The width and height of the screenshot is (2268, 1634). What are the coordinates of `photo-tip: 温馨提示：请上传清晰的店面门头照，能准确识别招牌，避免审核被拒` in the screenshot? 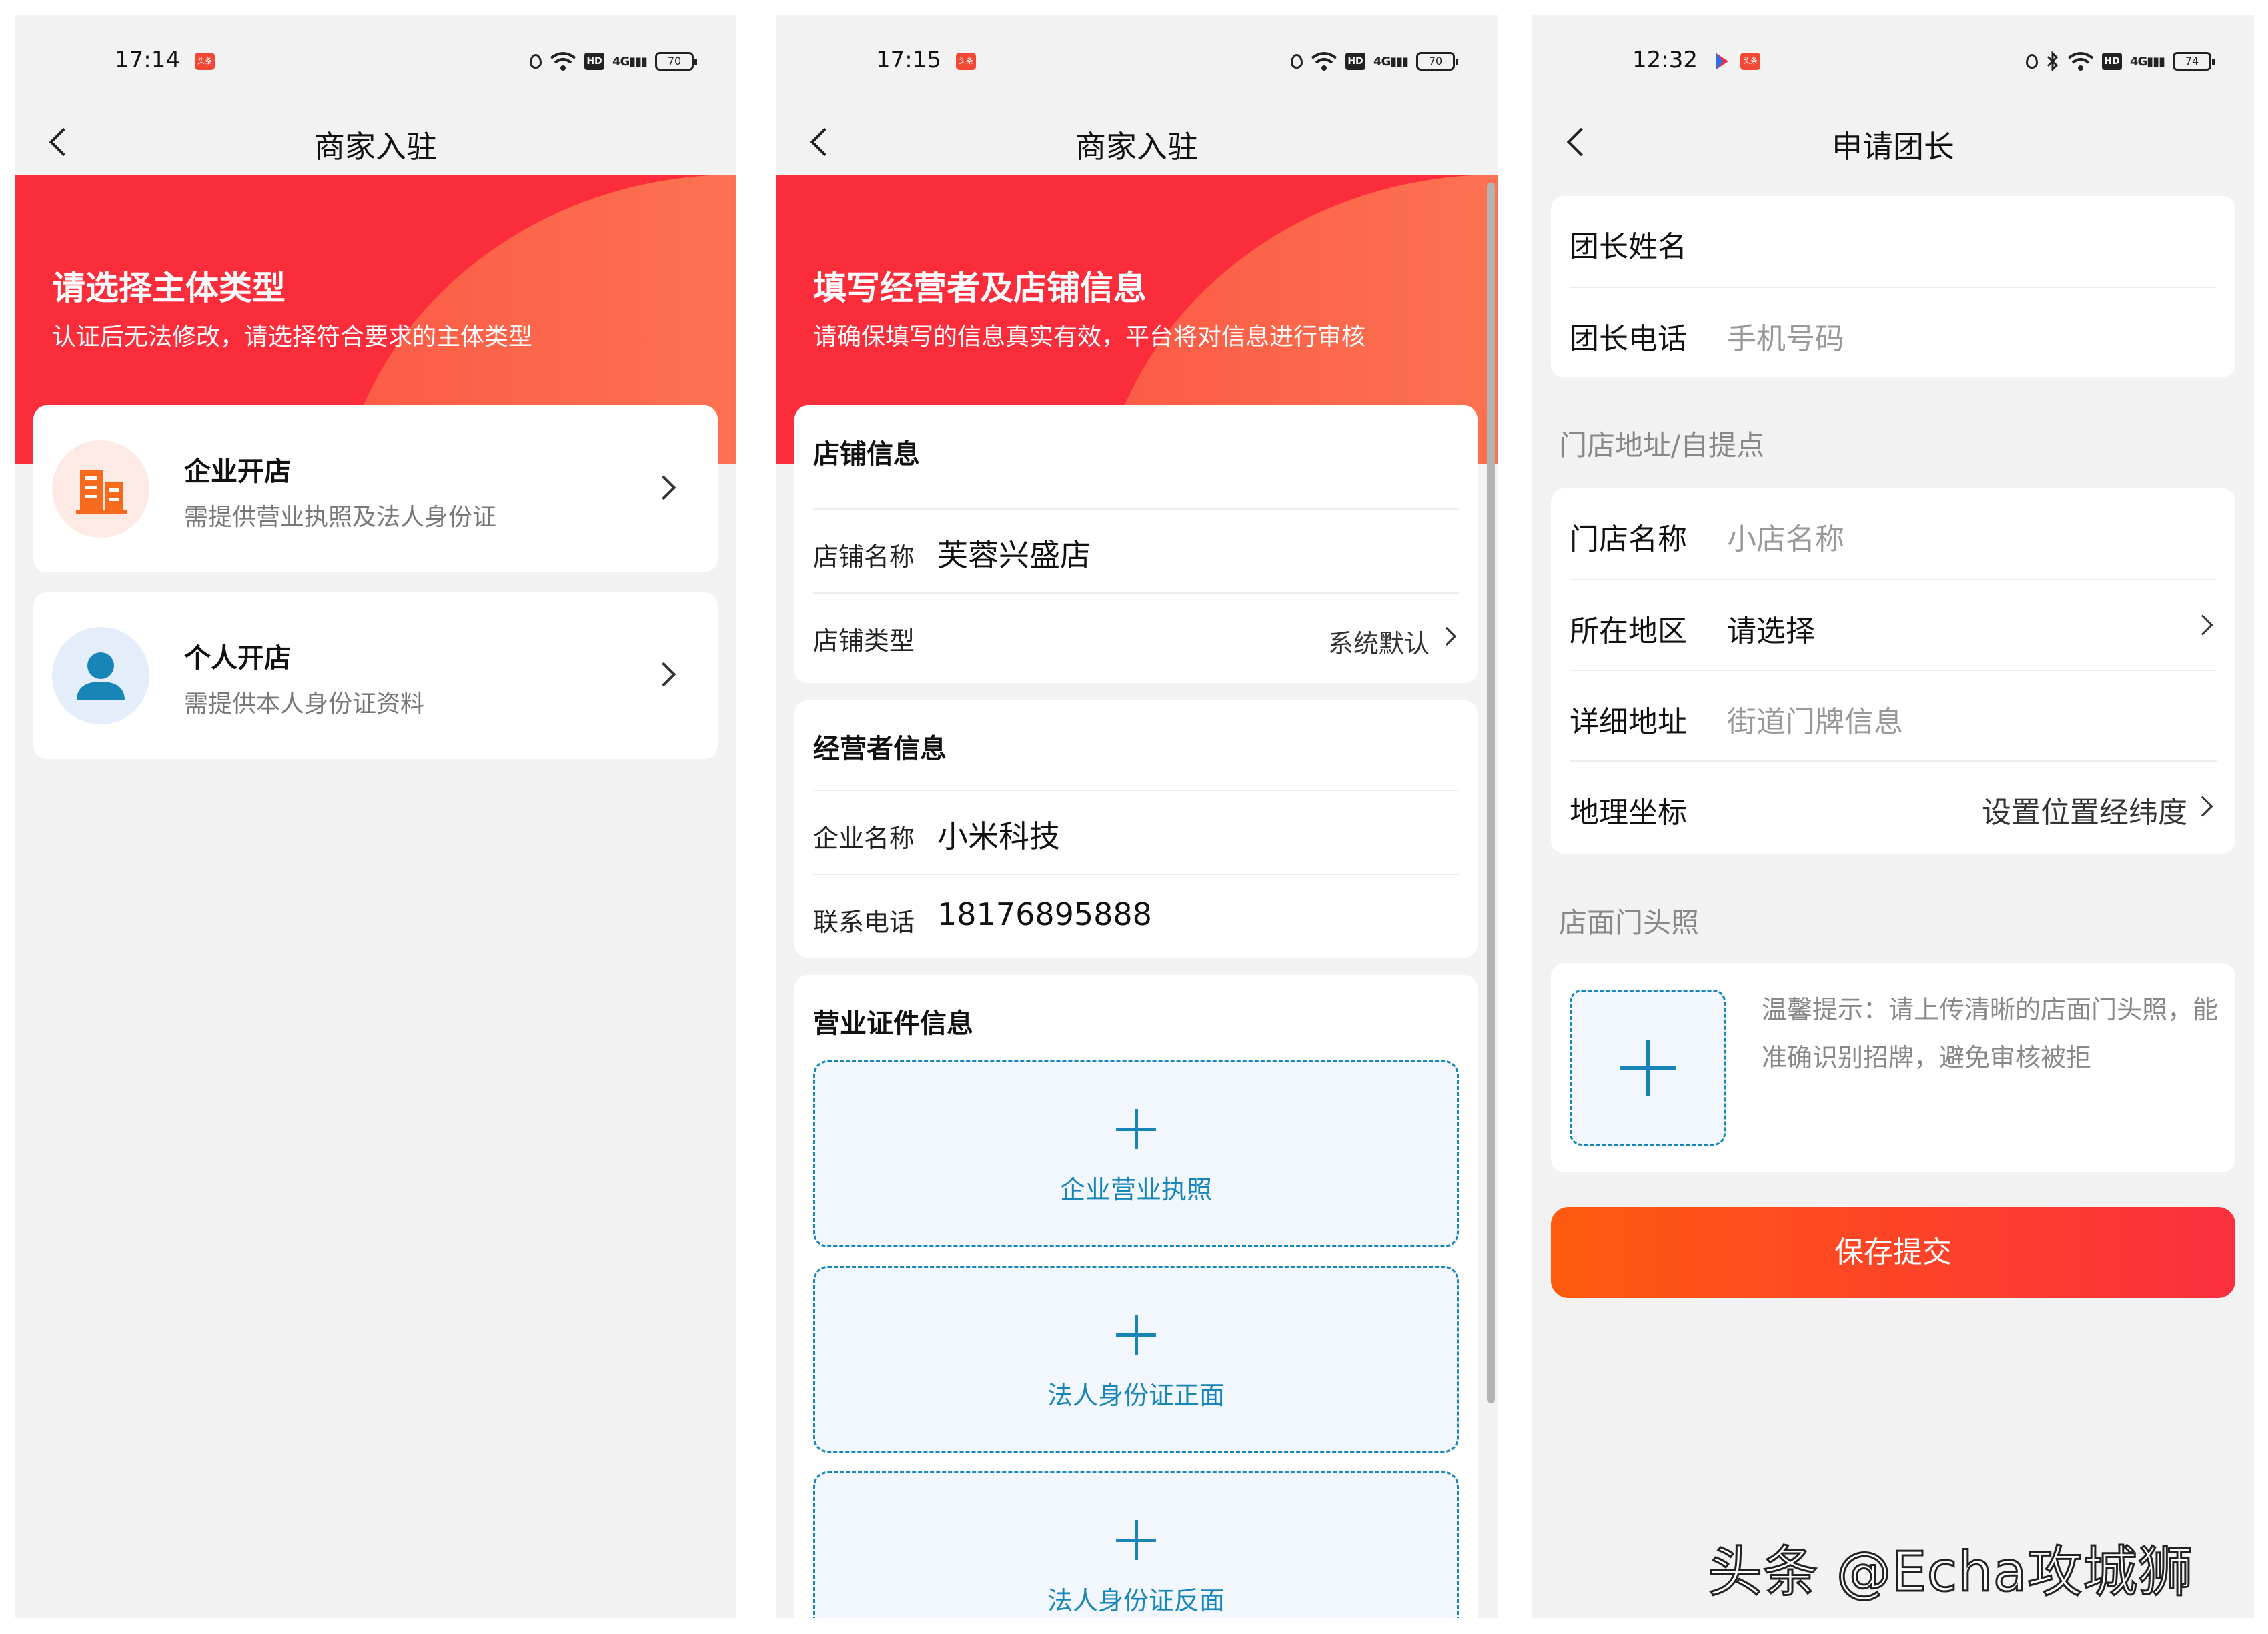 It's located at (1991, 1033).